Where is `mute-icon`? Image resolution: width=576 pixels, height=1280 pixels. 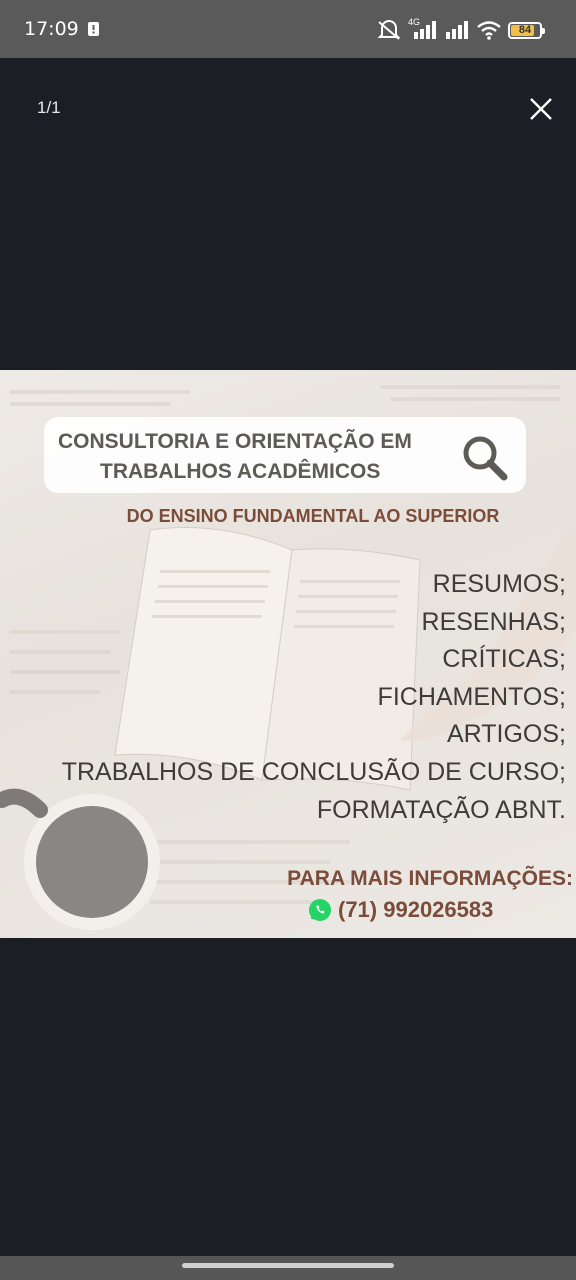
mute-icon is located at coordinates (389, 30).